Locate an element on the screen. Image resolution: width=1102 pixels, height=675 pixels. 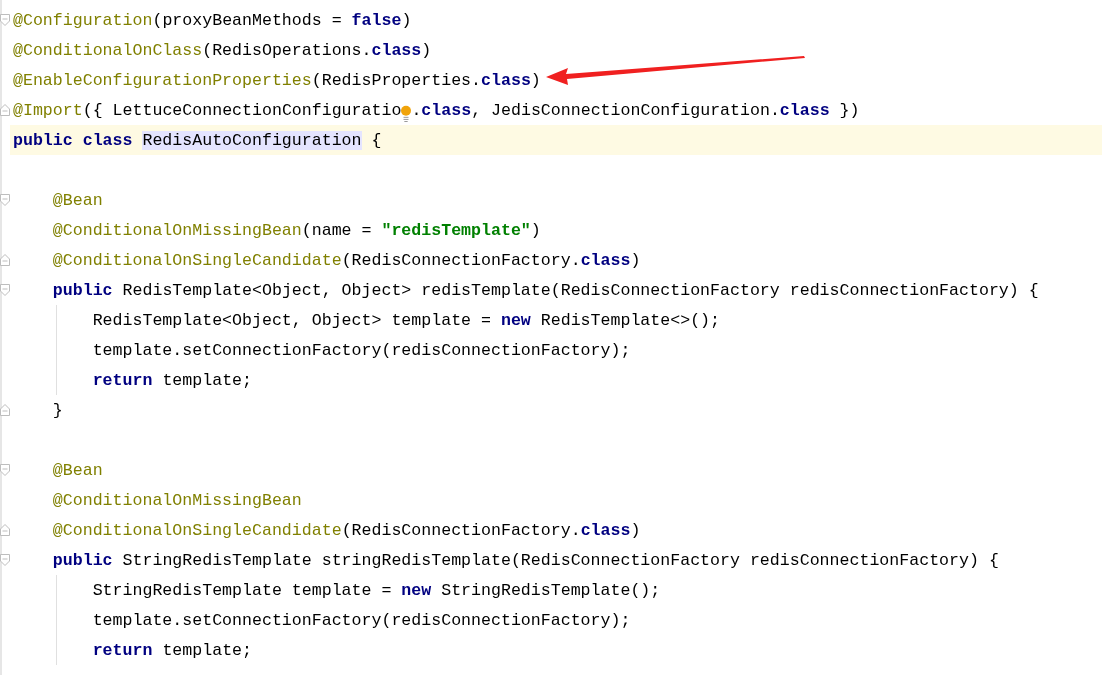
code-line: @Configuration(proxyBeanMethods = false) is located at coordinates (212, 20).